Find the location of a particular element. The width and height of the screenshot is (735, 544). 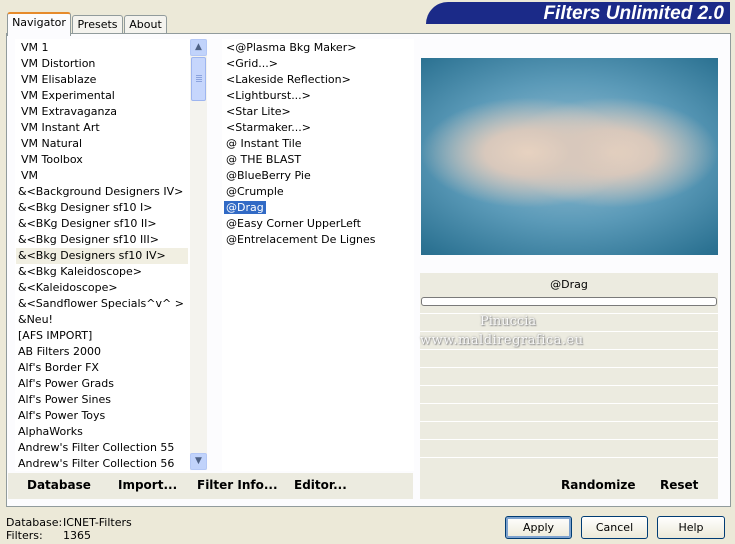

category-label: VM Instant Art is located at coordinates (60, 127).